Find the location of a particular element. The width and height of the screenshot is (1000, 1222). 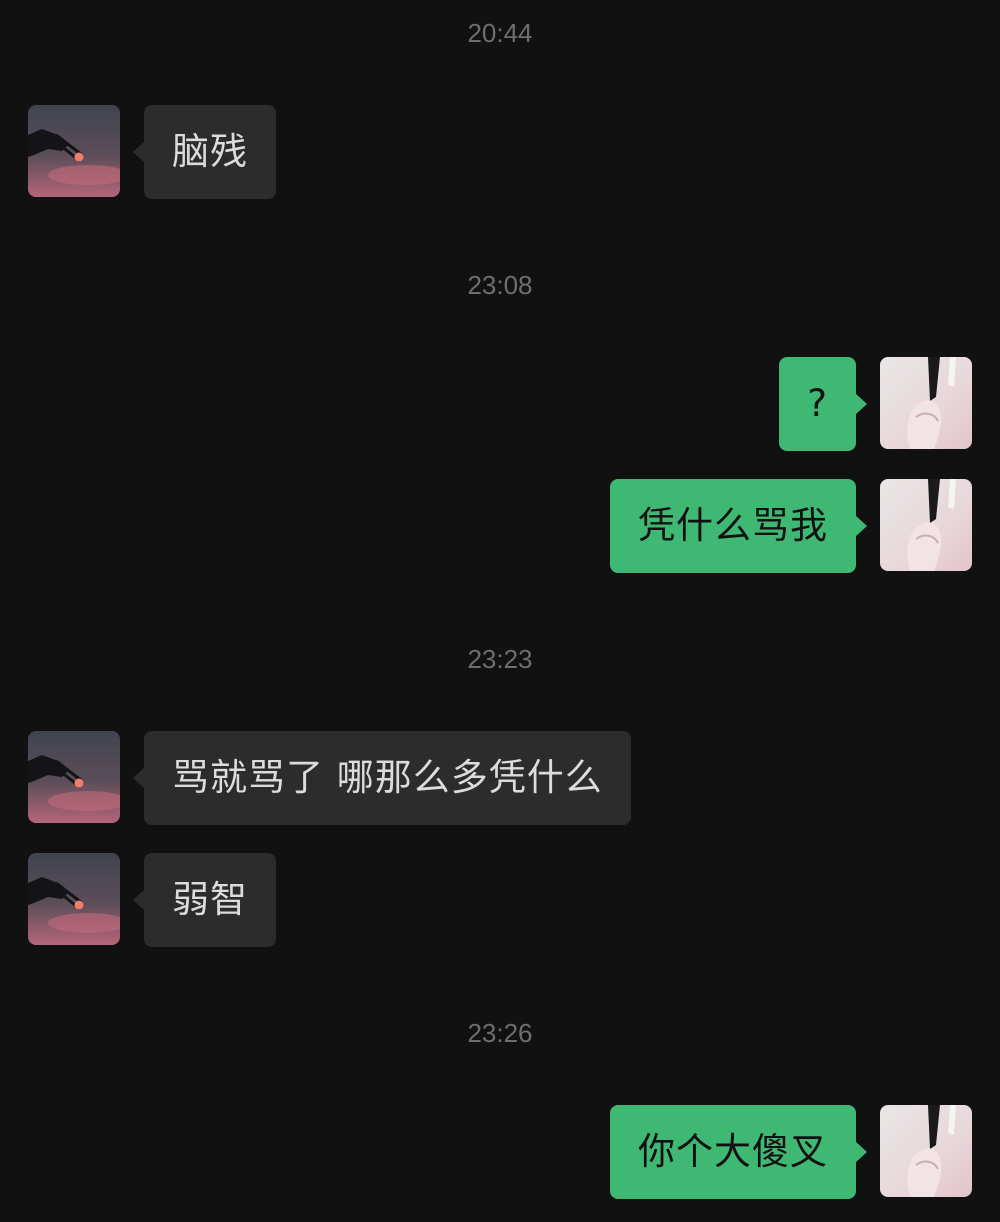

message-text: 弱智 is located at coordinates (210, 899).